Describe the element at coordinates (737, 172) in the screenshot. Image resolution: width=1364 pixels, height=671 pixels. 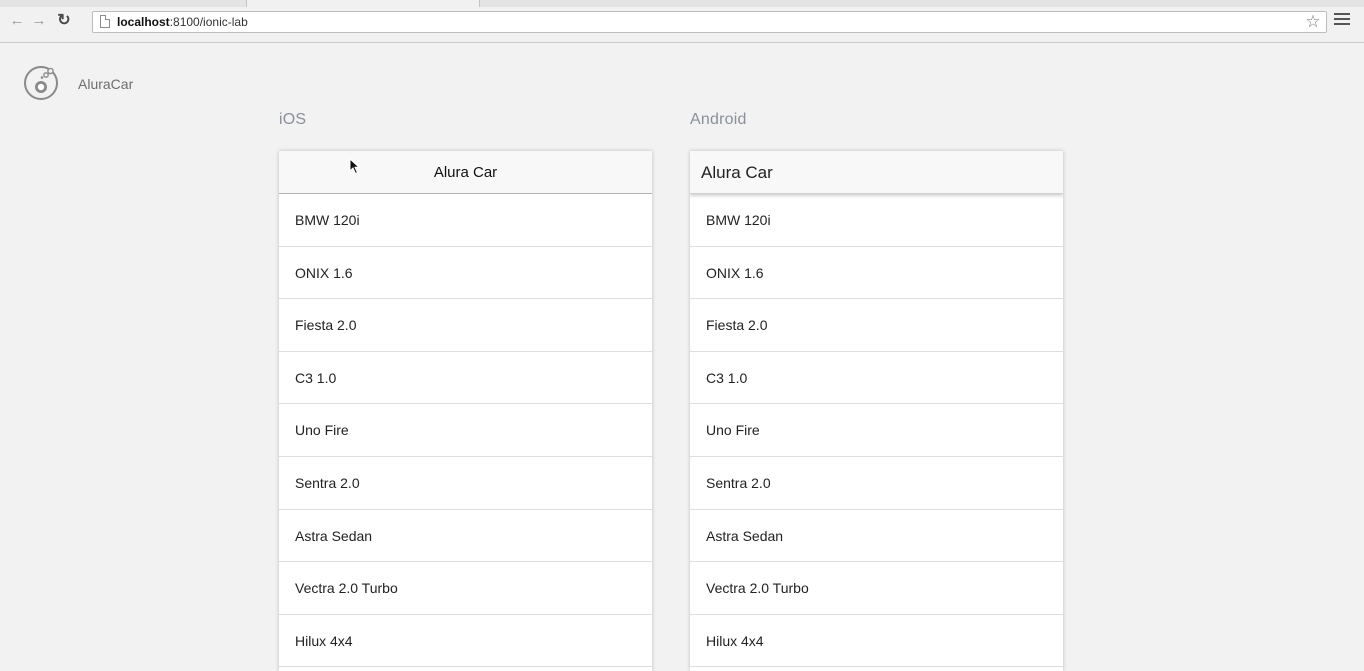
I see `android-toolbar-title: Alura Car` at that location.